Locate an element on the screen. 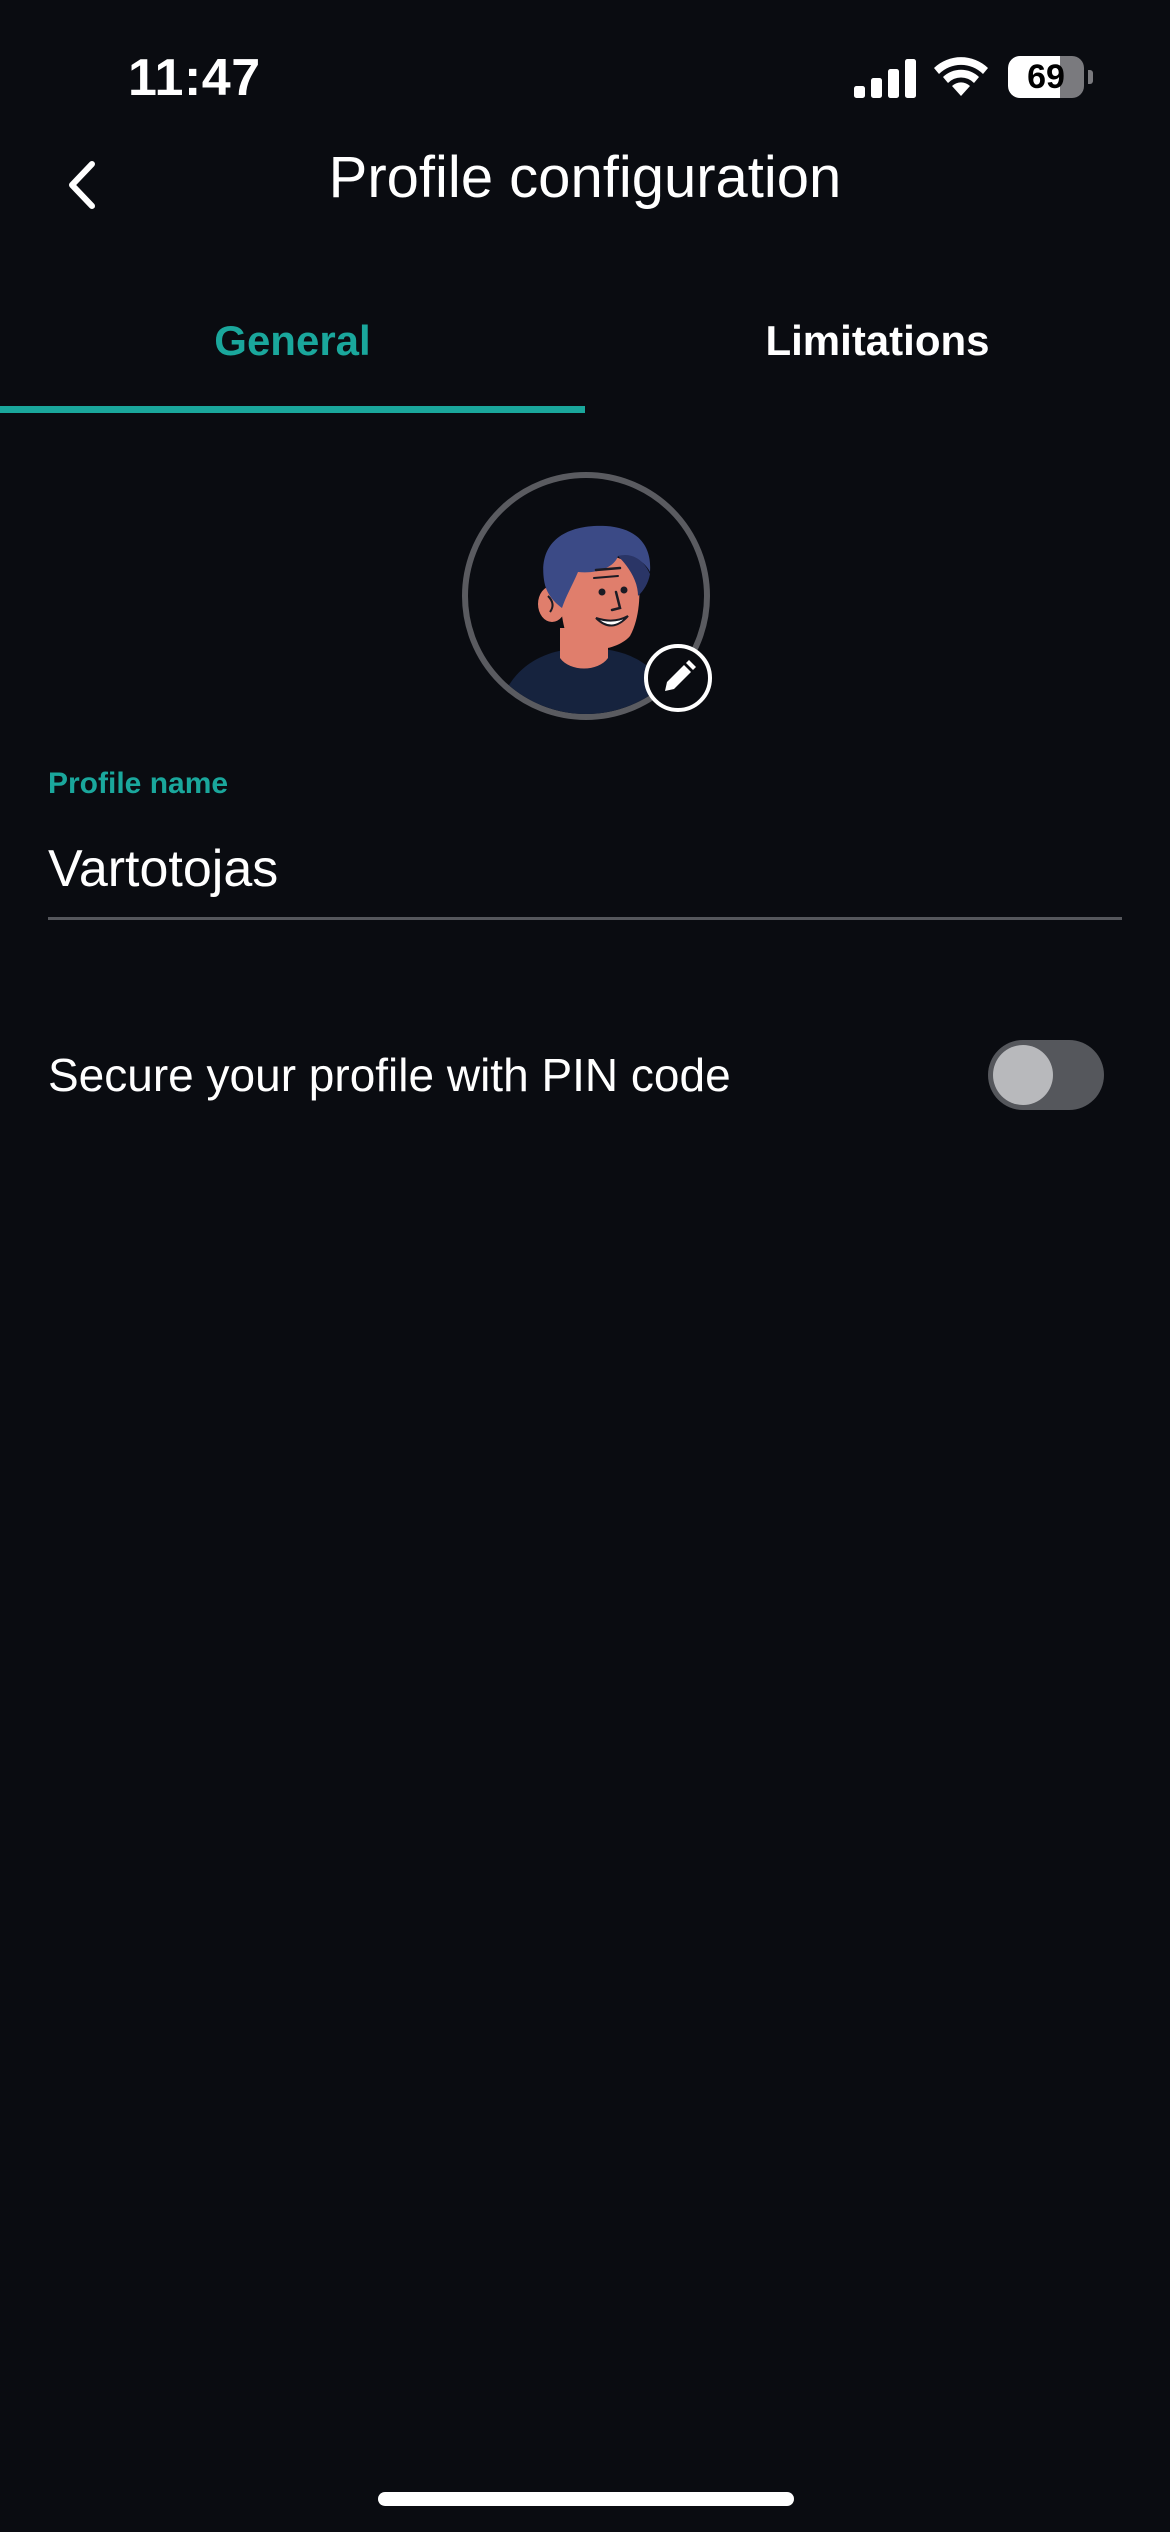 The height and width of the screenshot is (2532, 1170). battery-tip is located at coordinates (1090, 77).